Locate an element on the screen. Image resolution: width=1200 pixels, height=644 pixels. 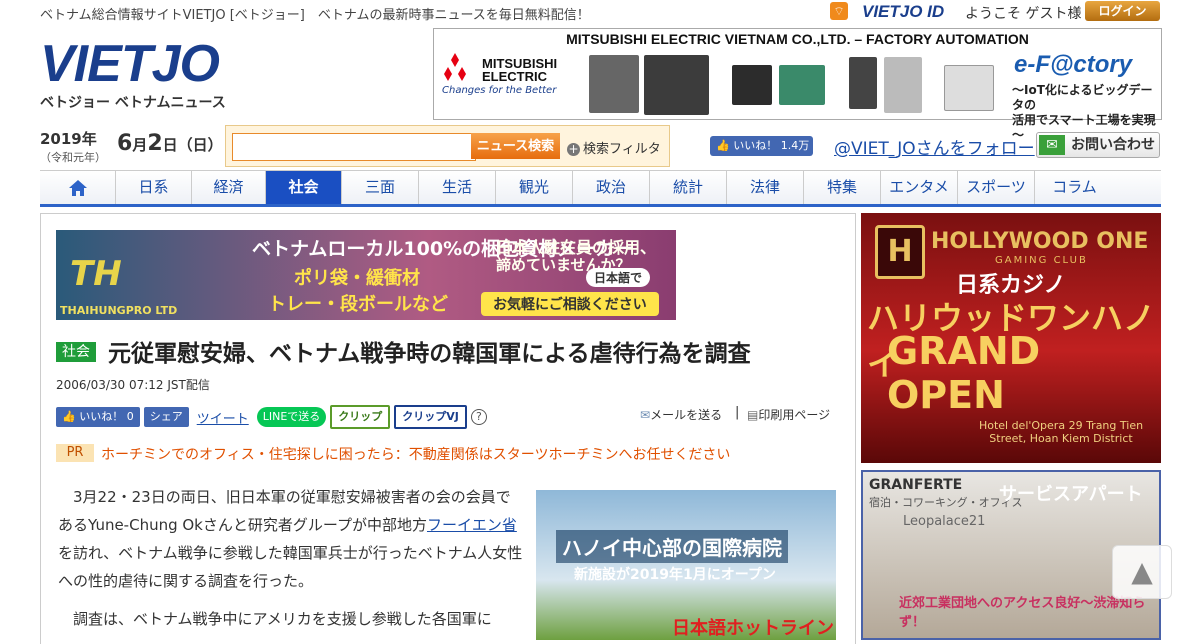
welcome-text: ようこそ ゲスト様 is located at coordinates (1023, 14).